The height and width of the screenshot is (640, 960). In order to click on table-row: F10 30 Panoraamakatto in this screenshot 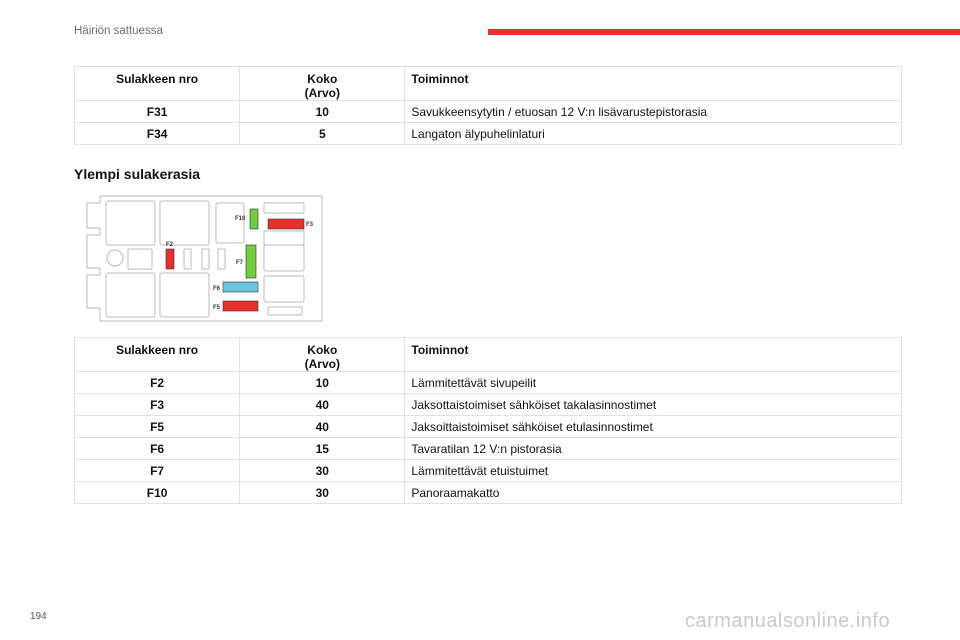, I will do `click(487, 492)`.